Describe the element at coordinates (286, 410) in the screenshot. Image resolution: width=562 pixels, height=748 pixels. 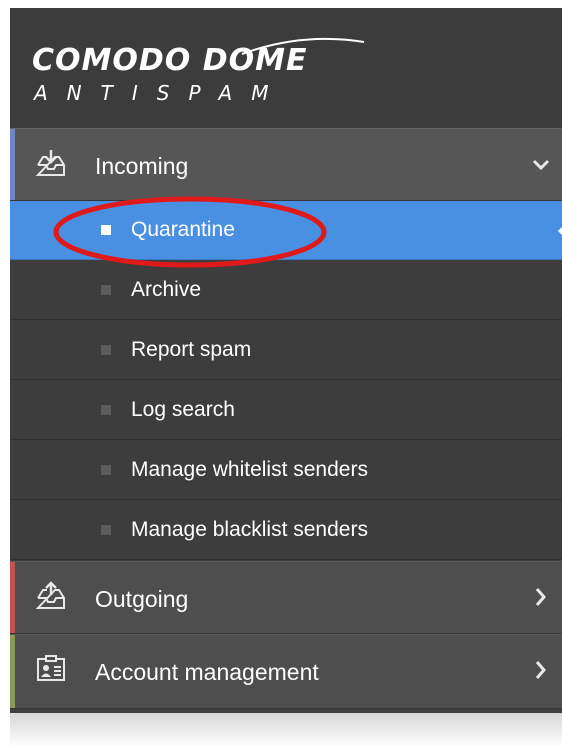
I see `menu-item-log-search: Log search` at that location.